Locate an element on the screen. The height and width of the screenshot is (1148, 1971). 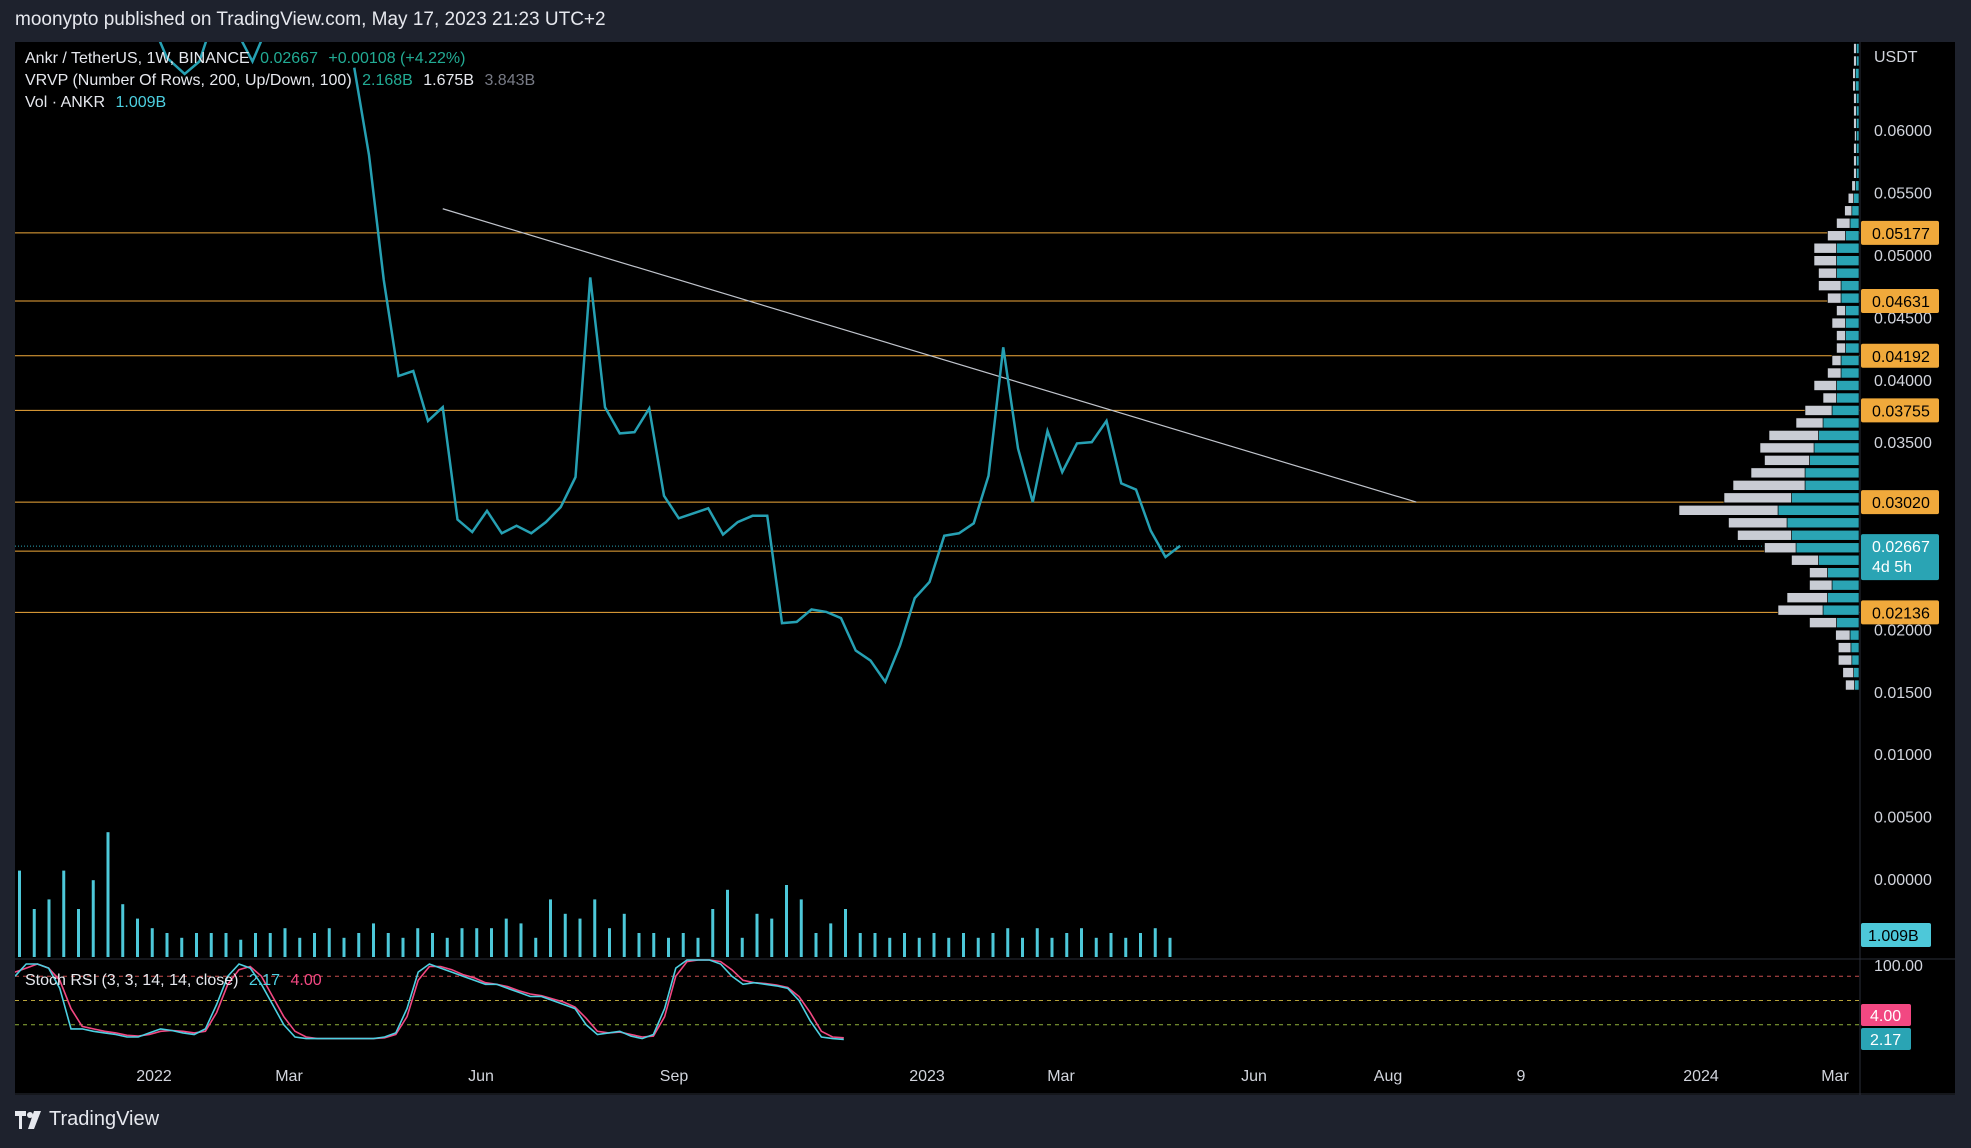
symbol-name: Ankr / TetherUS, 1W, BINANCE is located at coordinates (137, 58).